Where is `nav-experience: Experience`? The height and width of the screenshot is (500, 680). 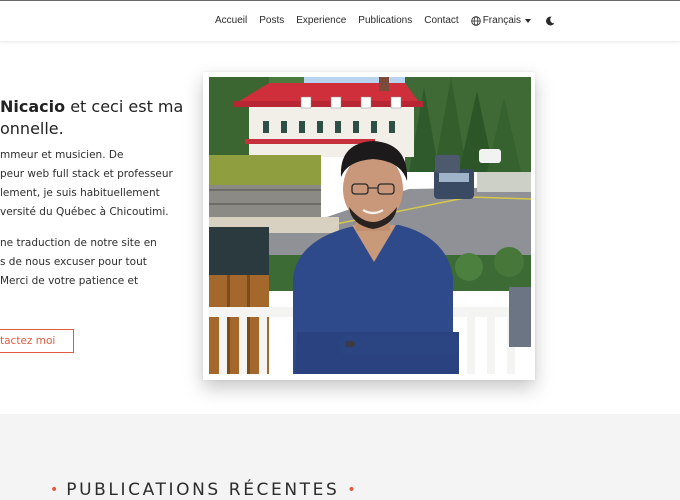 nav-experience: Experience is located at coordinates (321, 20).